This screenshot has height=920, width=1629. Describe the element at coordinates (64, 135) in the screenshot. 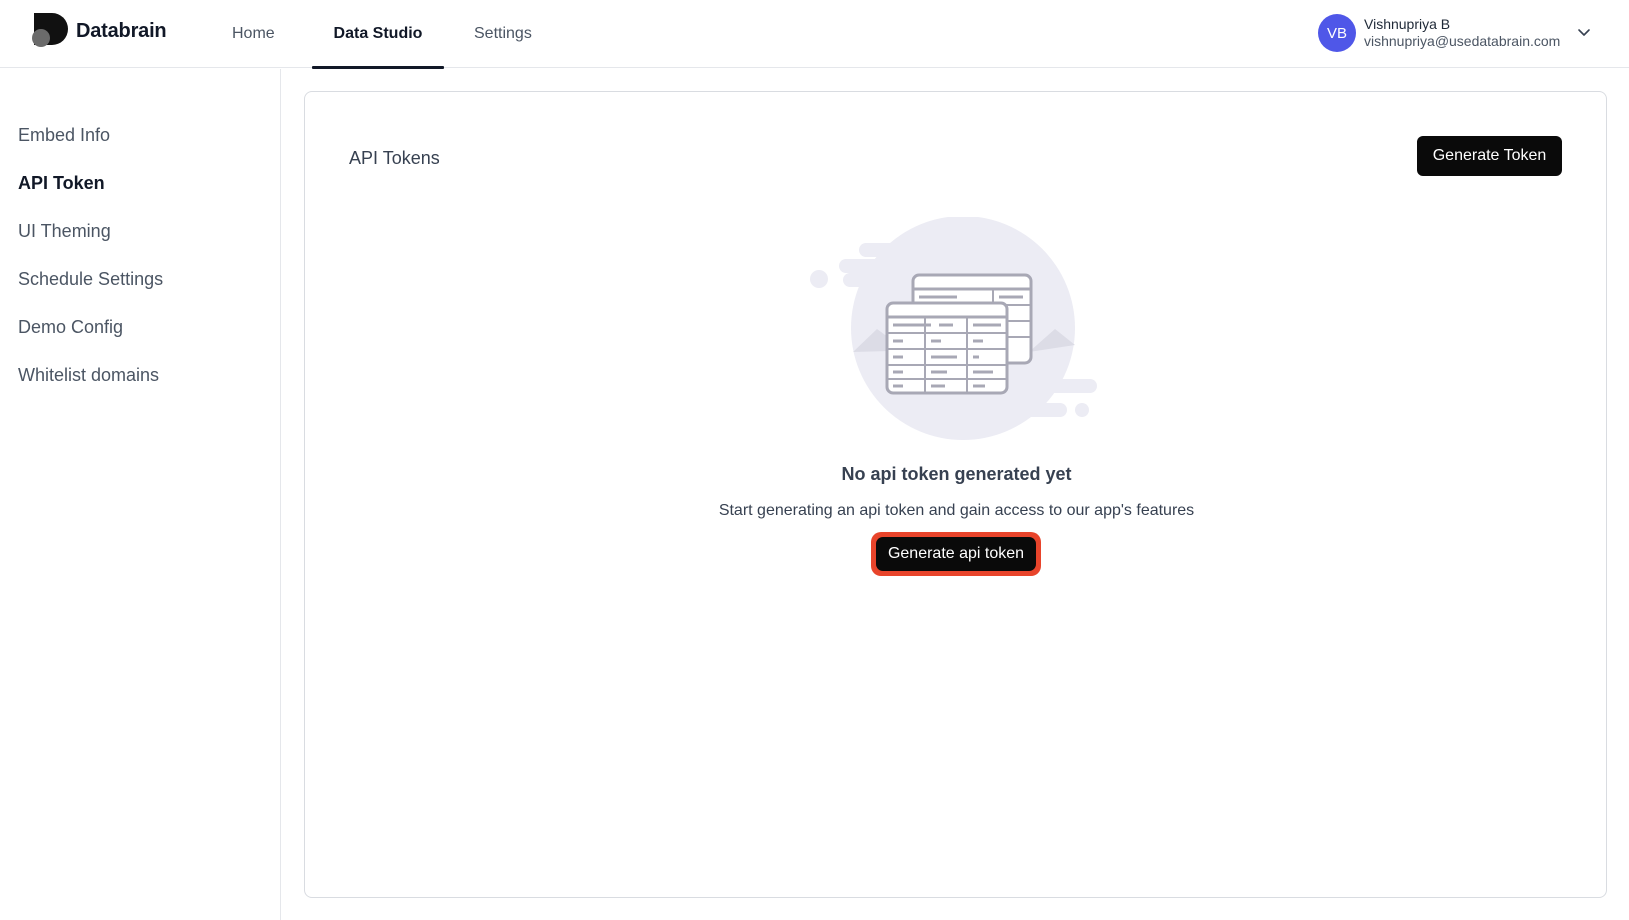

I see `sidebar-item-embed-info: Embed Info` at that location.